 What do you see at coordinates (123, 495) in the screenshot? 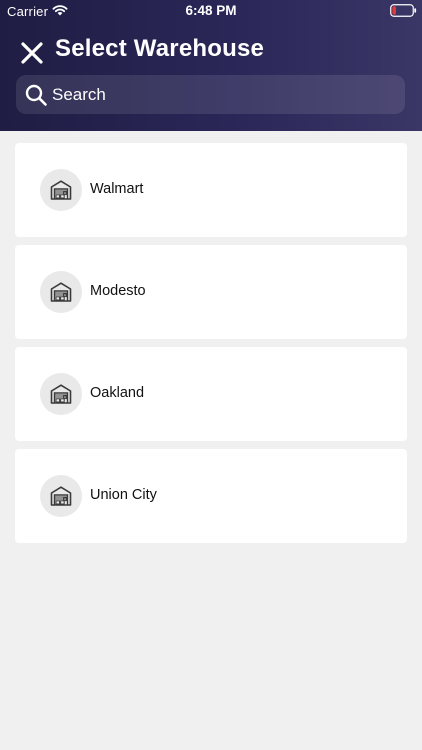
I see `warehouse-name: Union City` at bounding box center [123, 495].